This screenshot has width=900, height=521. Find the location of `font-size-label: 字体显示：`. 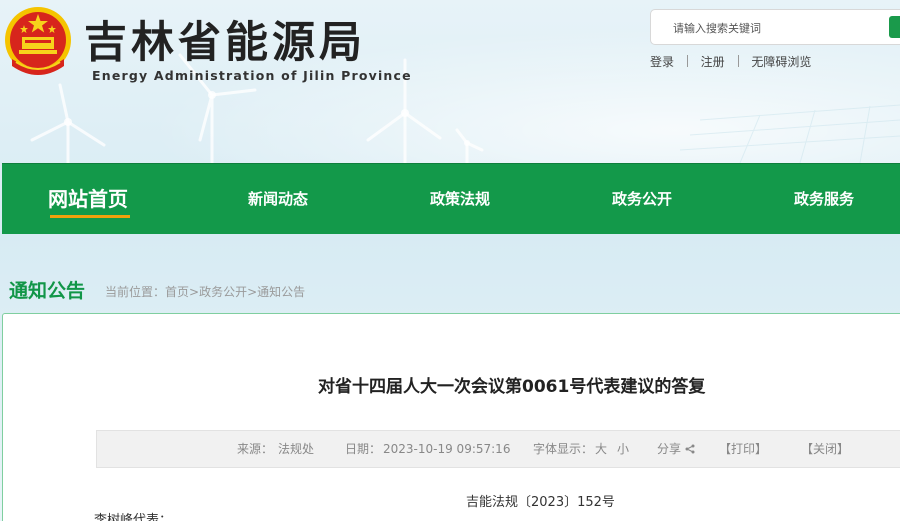

font-size-label: 字体显示： is located at coordinates (563, 449).